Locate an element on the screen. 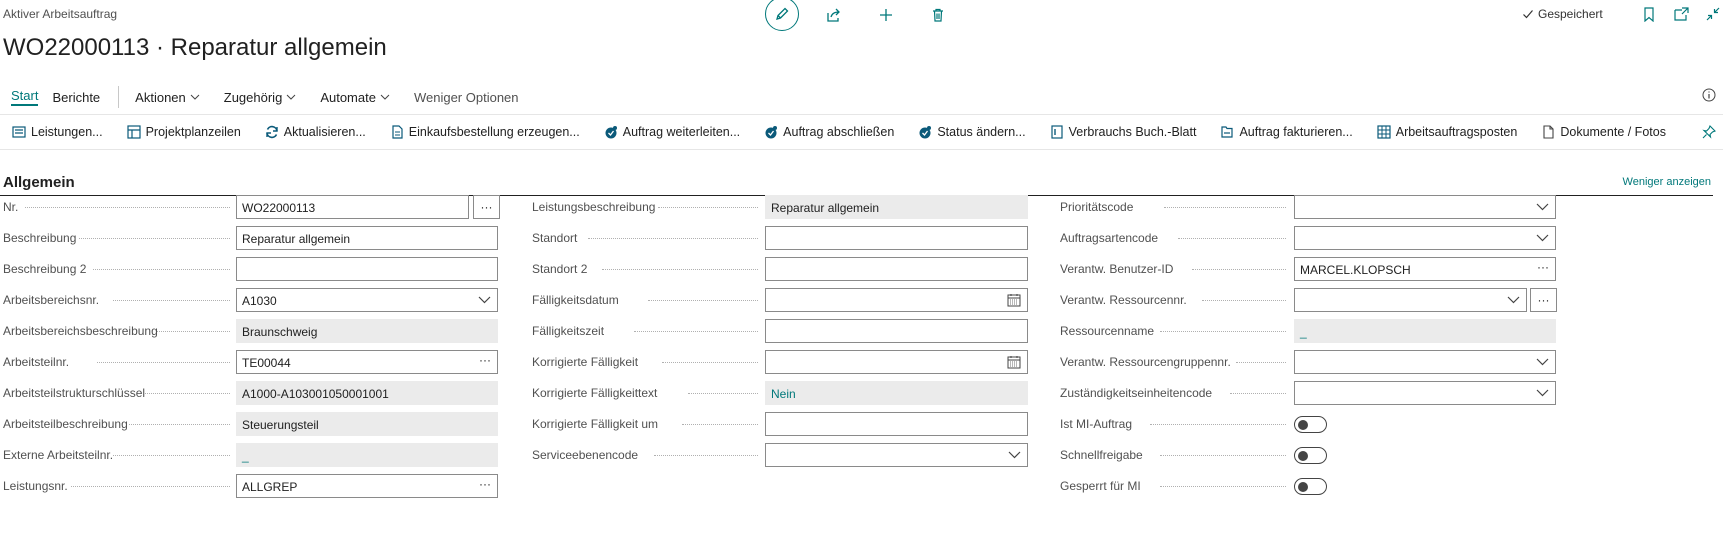 The width and height of the screenshot is (1723, 553). serviceebenencode-select is located at coordinates (896, 455).